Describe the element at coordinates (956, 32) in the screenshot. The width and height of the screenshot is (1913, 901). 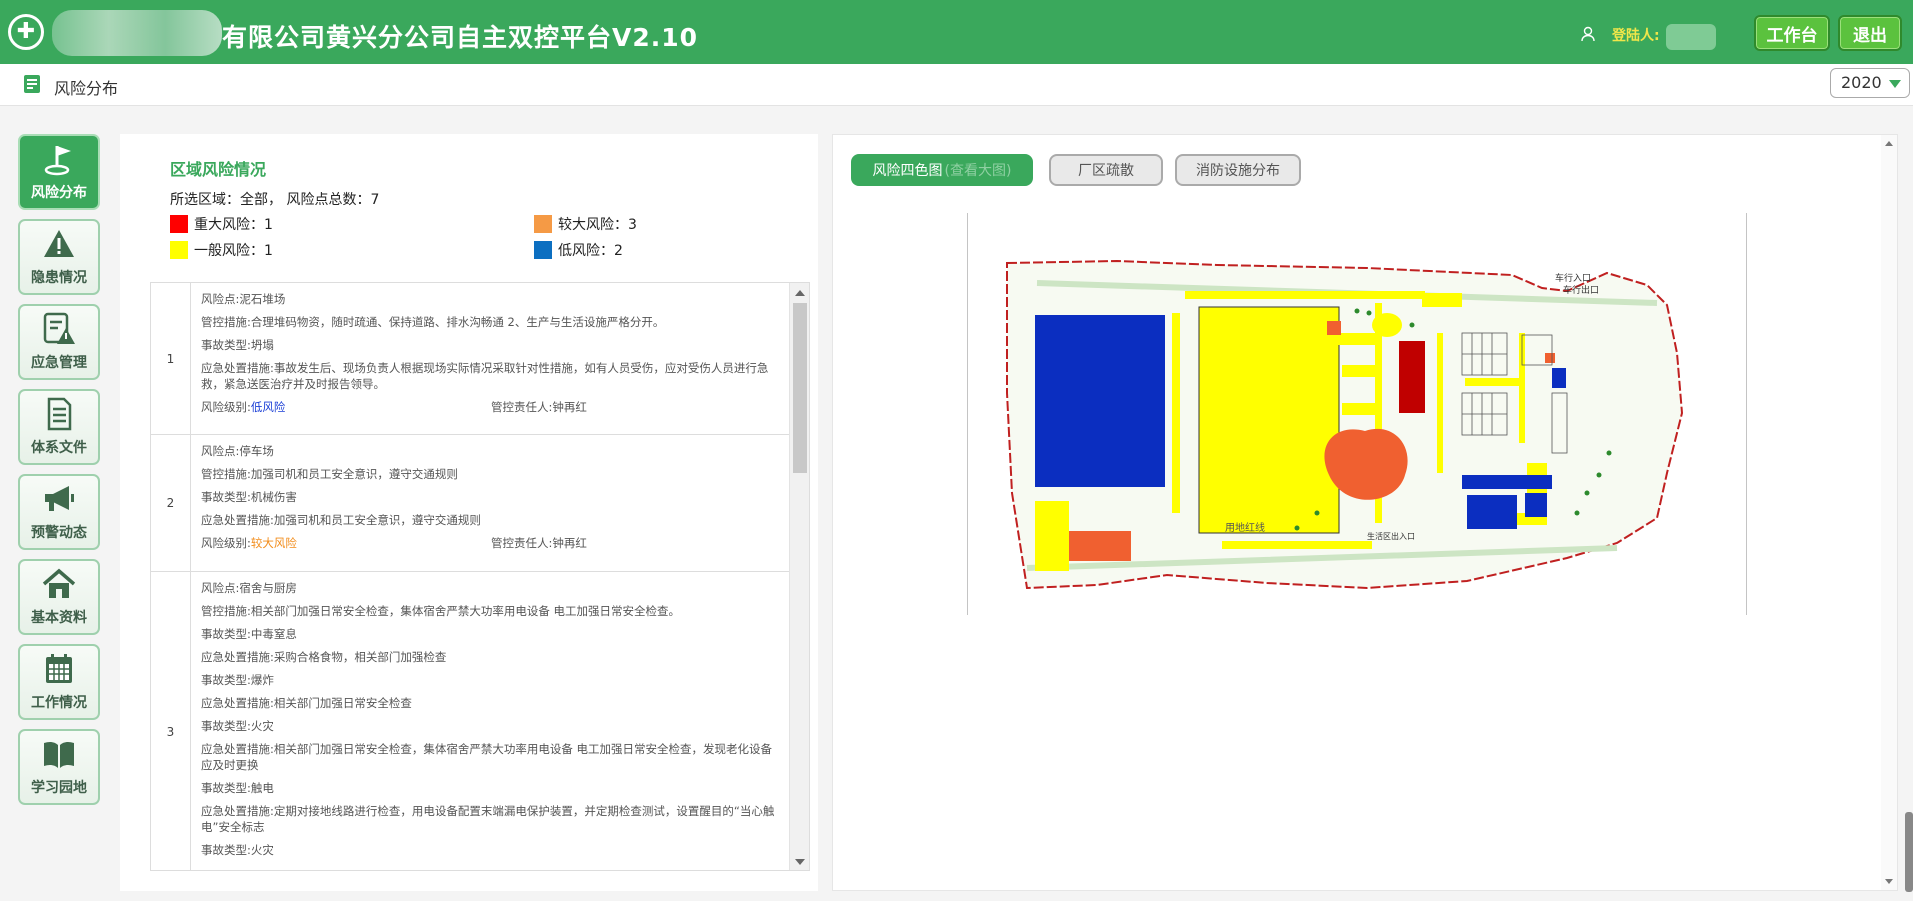
I see `app-header: ✚ 有限公司黄兴分公司自主双控平台V2.10 登陆人: 工作台 退出` at that location.